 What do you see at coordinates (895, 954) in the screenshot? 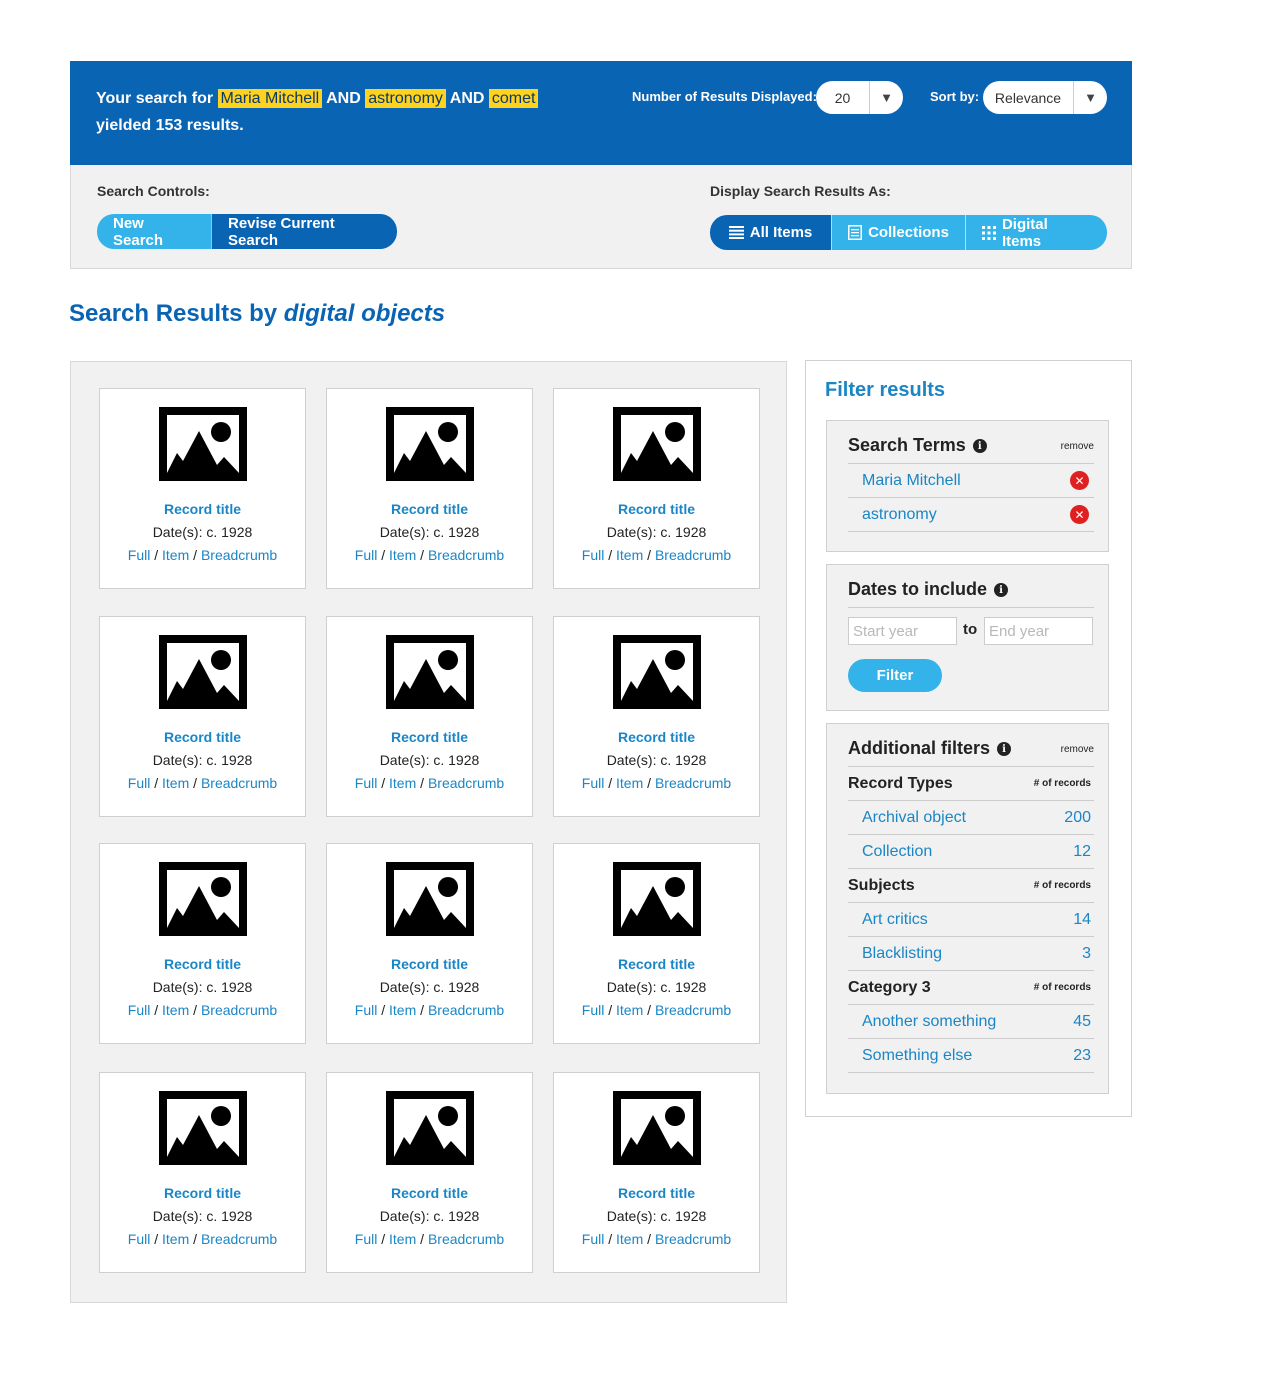
I see `filter-option-label: Blacklisting` at bounding box center [895, 954].